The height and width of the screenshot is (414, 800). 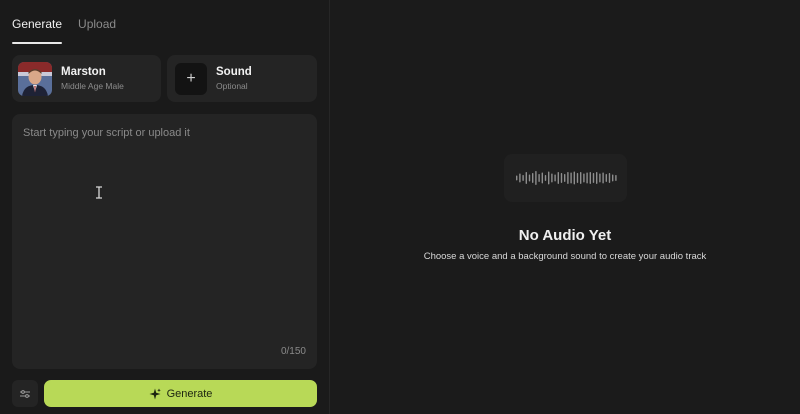 What do you see at coordinates (99, 192) in the screenshot?
I see `text-cursor-icon` at bounding box center [99, 192].